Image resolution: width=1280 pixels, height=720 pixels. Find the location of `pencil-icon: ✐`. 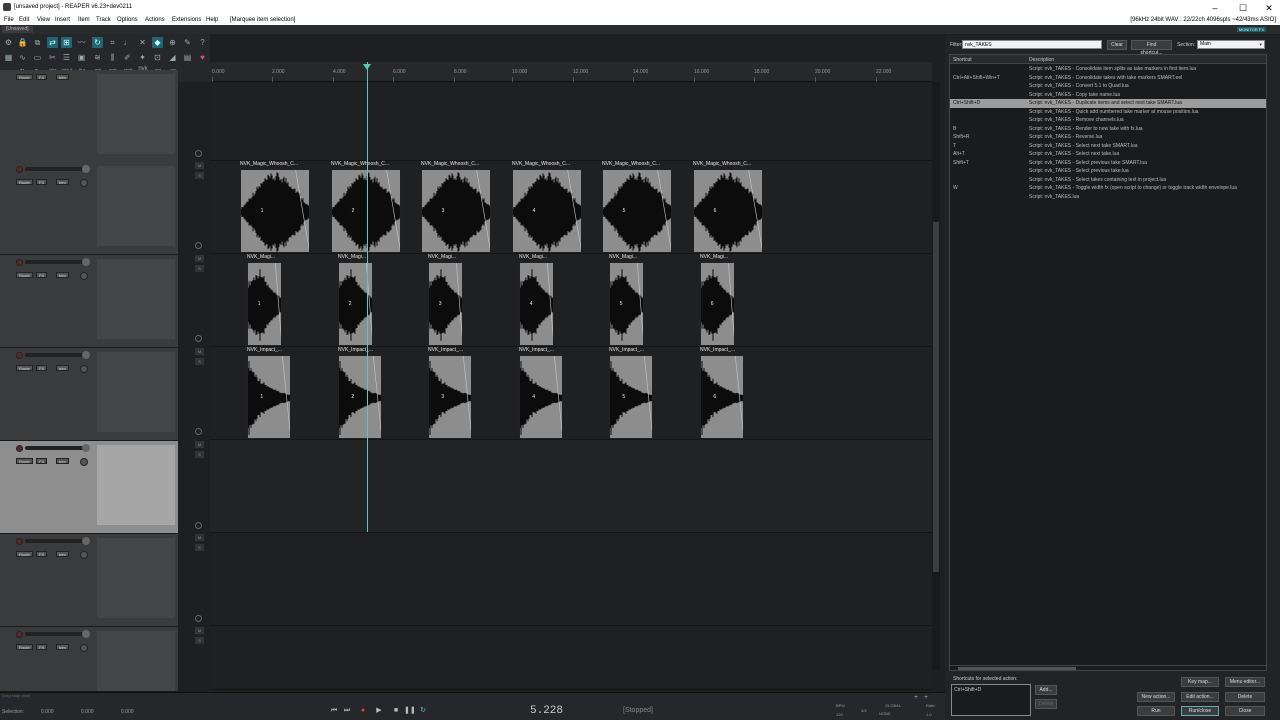

pencil-icon: ✐ is located at coordinates (127, 57).